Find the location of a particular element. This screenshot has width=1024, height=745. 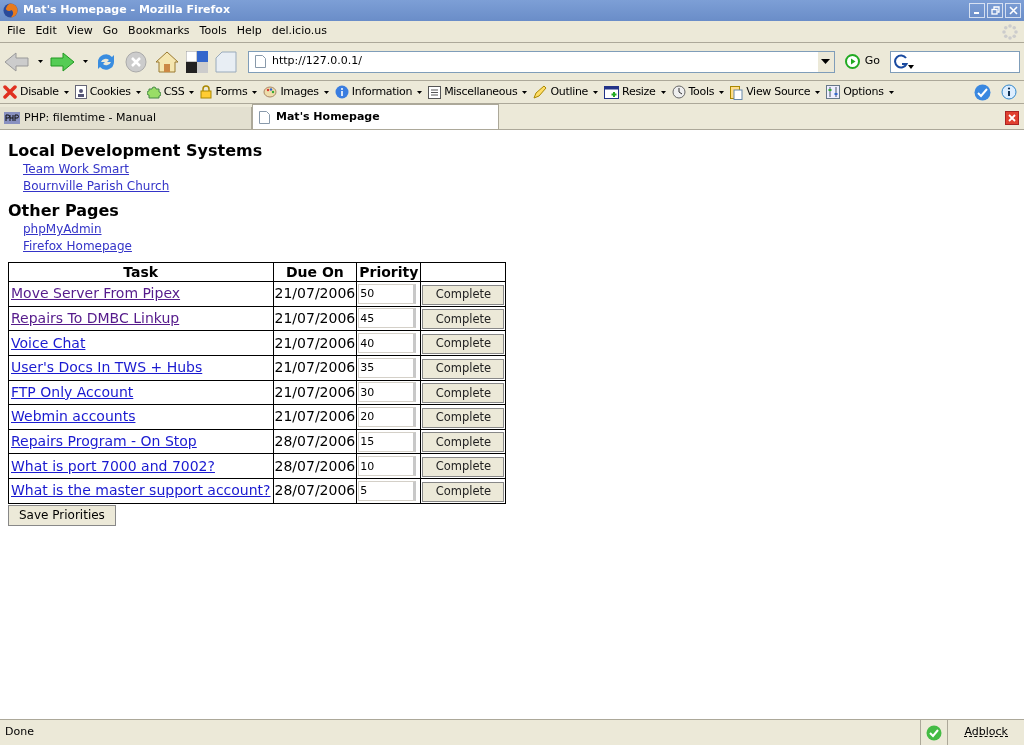

toolbar-menu-button: Images is located at coordinates (299, 92).